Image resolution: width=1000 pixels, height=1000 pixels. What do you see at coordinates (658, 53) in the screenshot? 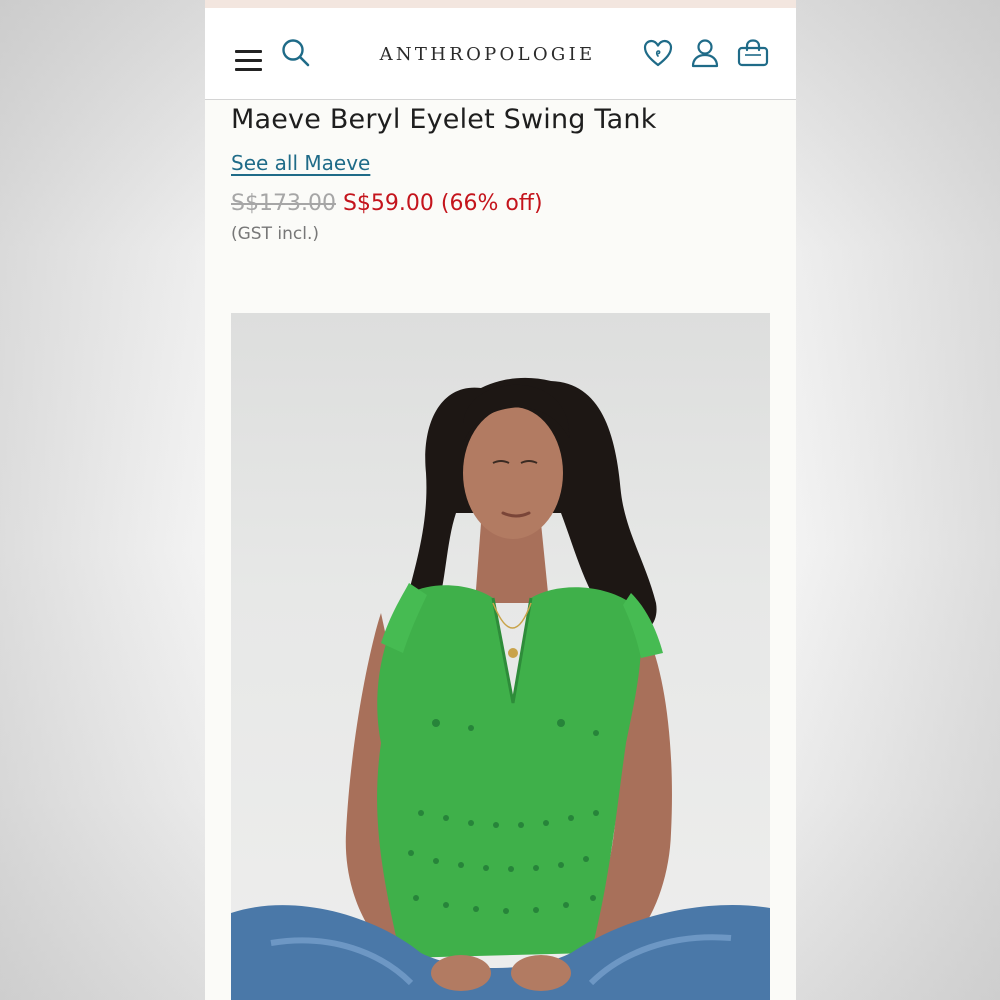
I see `heart-icon` at bounding box center [658, 53].